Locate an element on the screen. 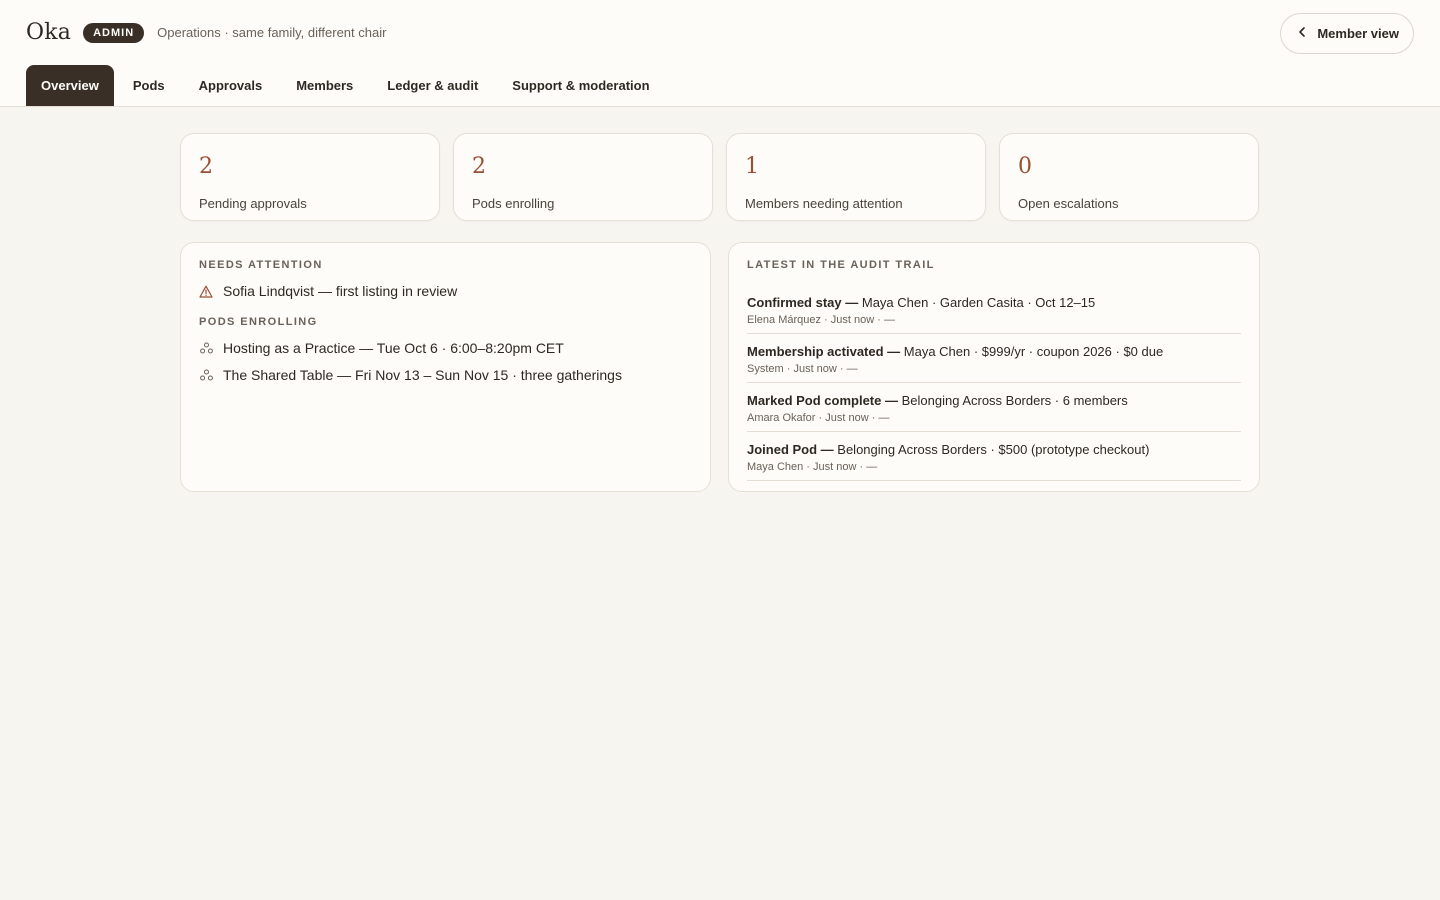  audit-action: Joined Pod — is located at coordinates (790, 449).